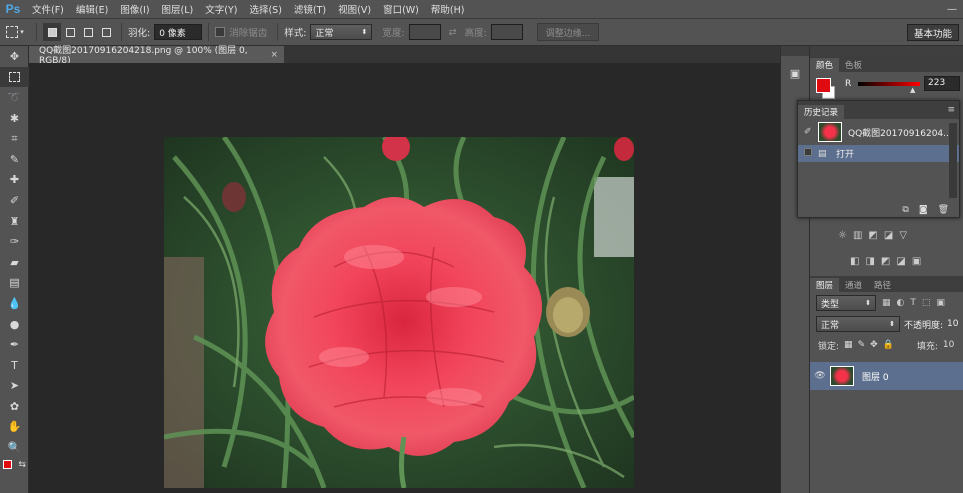  Describe the element at coordinates (14, 386) in the screenshot. I see `path-selection-tool-icon: ➤` at that location.